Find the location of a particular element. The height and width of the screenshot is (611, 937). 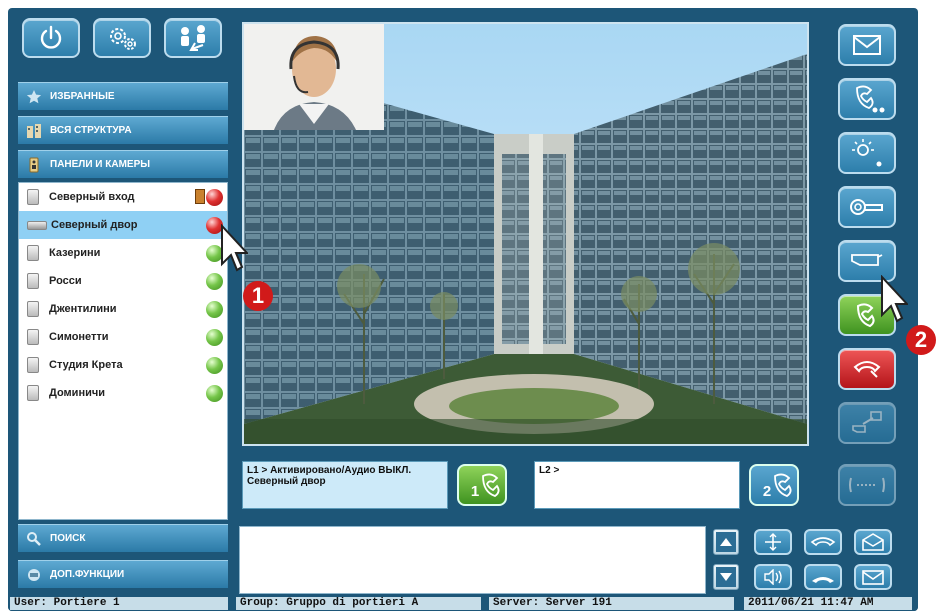

nav-favorites: ИЗБРАННЫЕ is located at coordinates (123, 96).